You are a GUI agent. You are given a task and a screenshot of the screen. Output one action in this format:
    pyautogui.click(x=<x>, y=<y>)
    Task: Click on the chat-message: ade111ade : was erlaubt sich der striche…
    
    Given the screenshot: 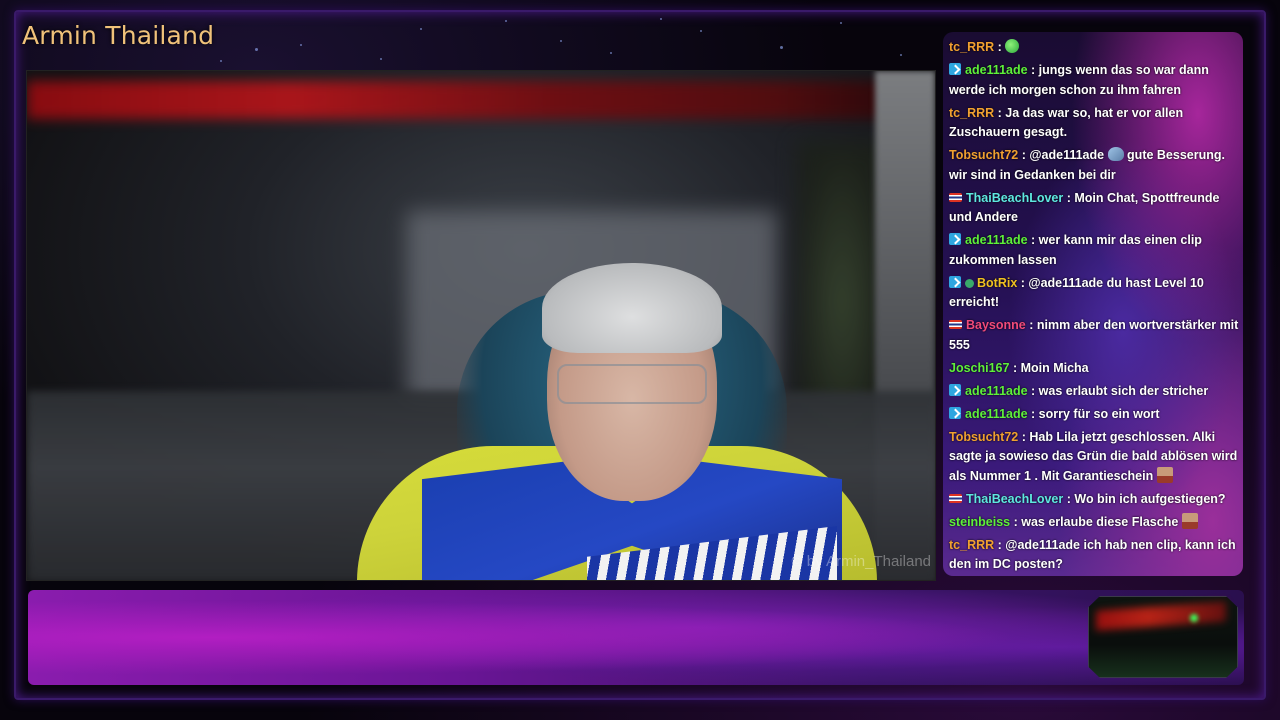 What is the action you would take?
    pyautogui.click(x=1095, y=392)
    